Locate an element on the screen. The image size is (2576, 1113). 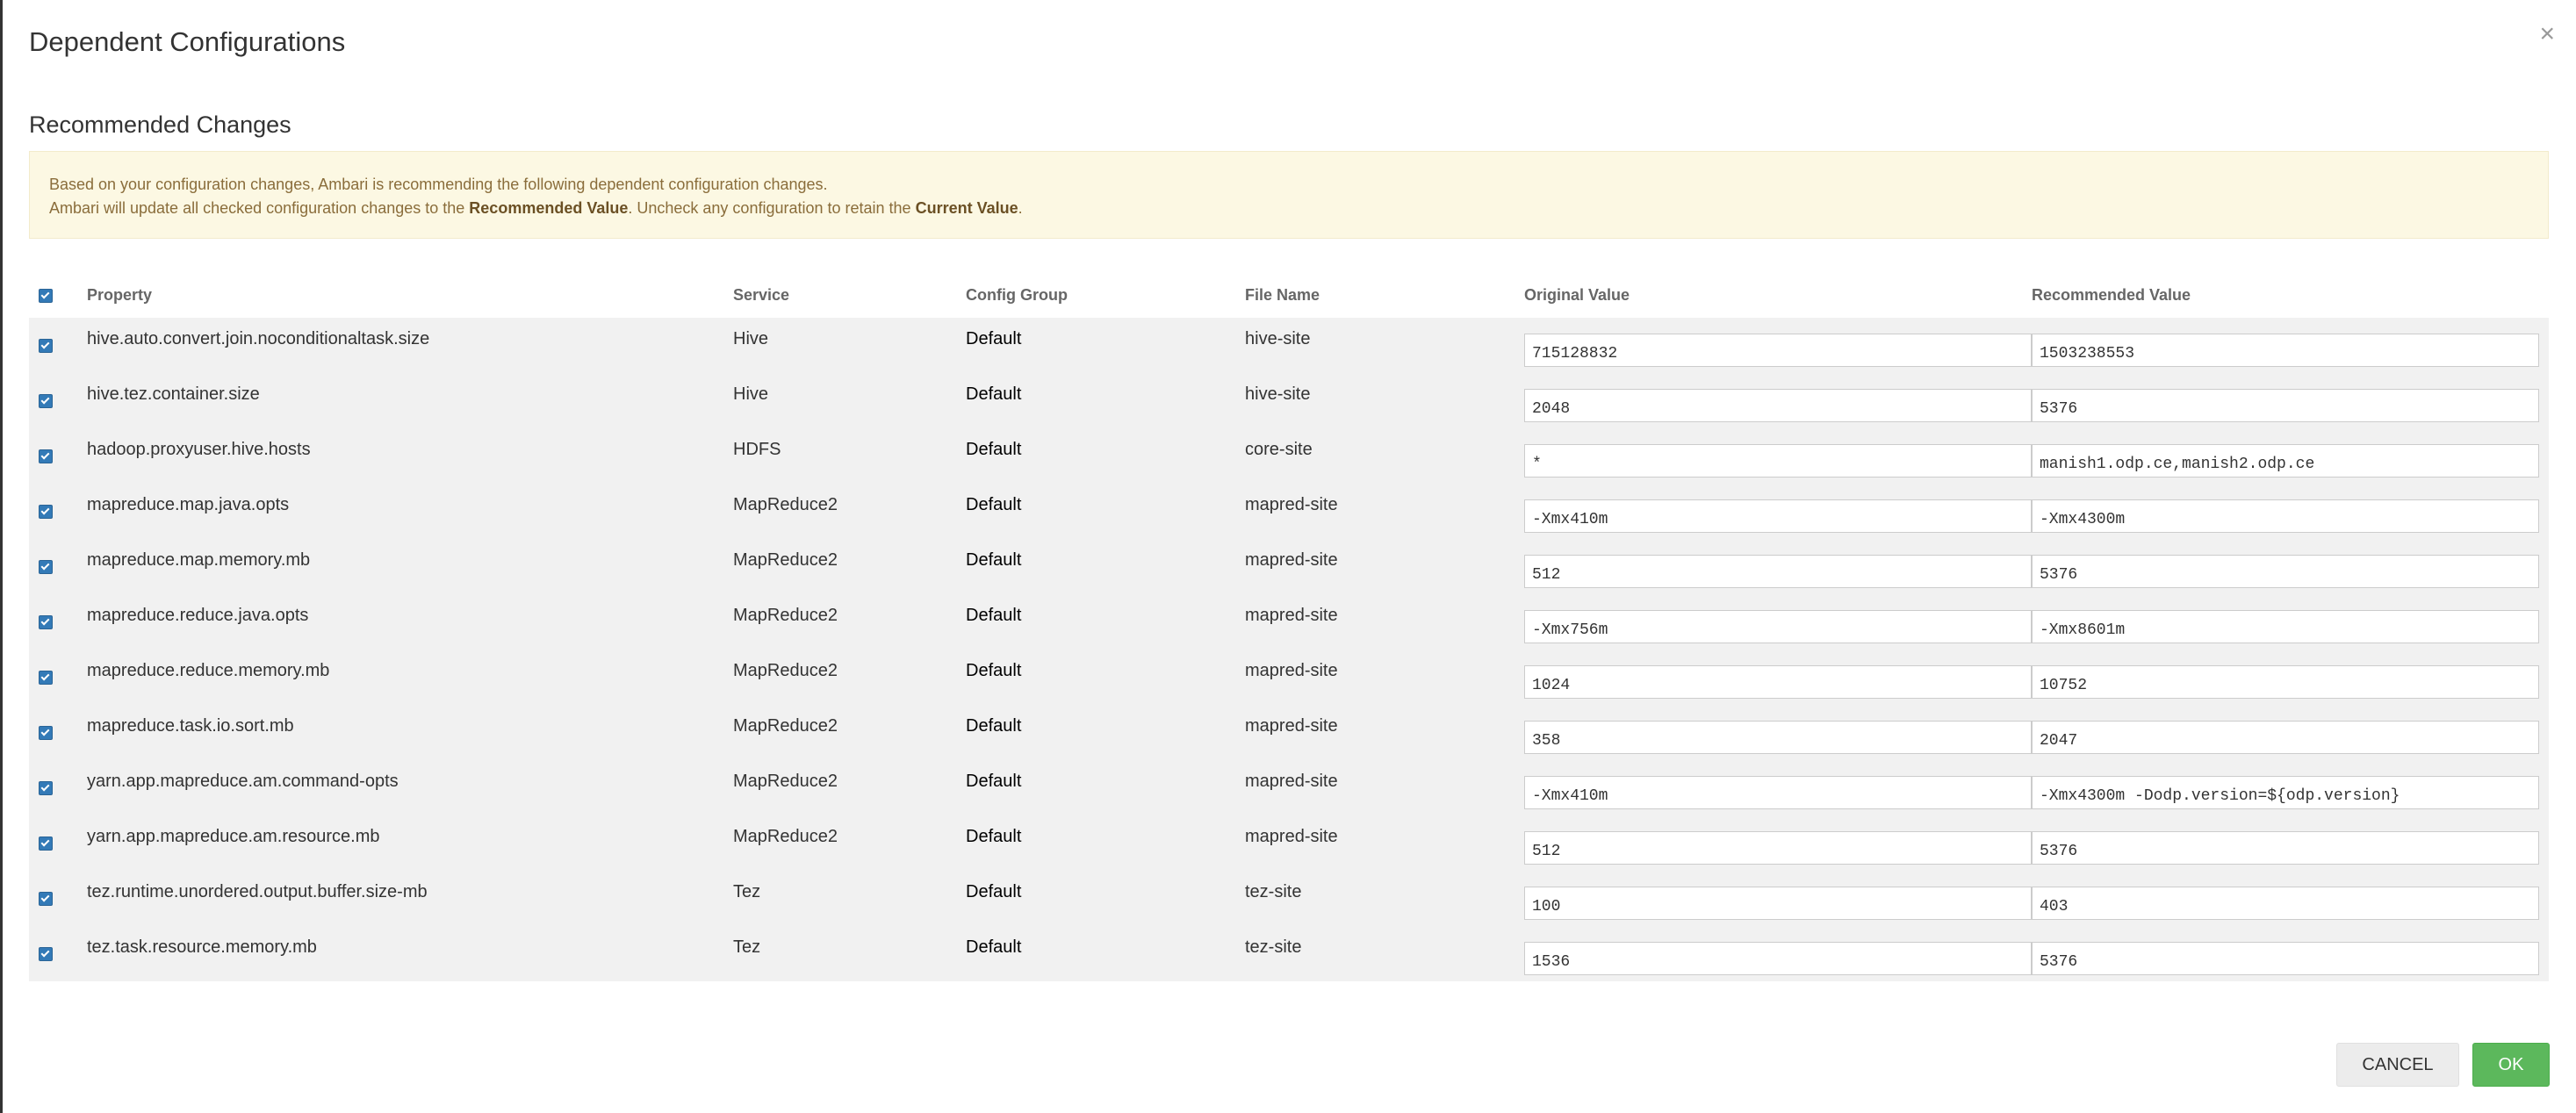
recommended-value-field: manish1.odp.ce,manish2.odp.ce is located at coordinates (2285, 461).